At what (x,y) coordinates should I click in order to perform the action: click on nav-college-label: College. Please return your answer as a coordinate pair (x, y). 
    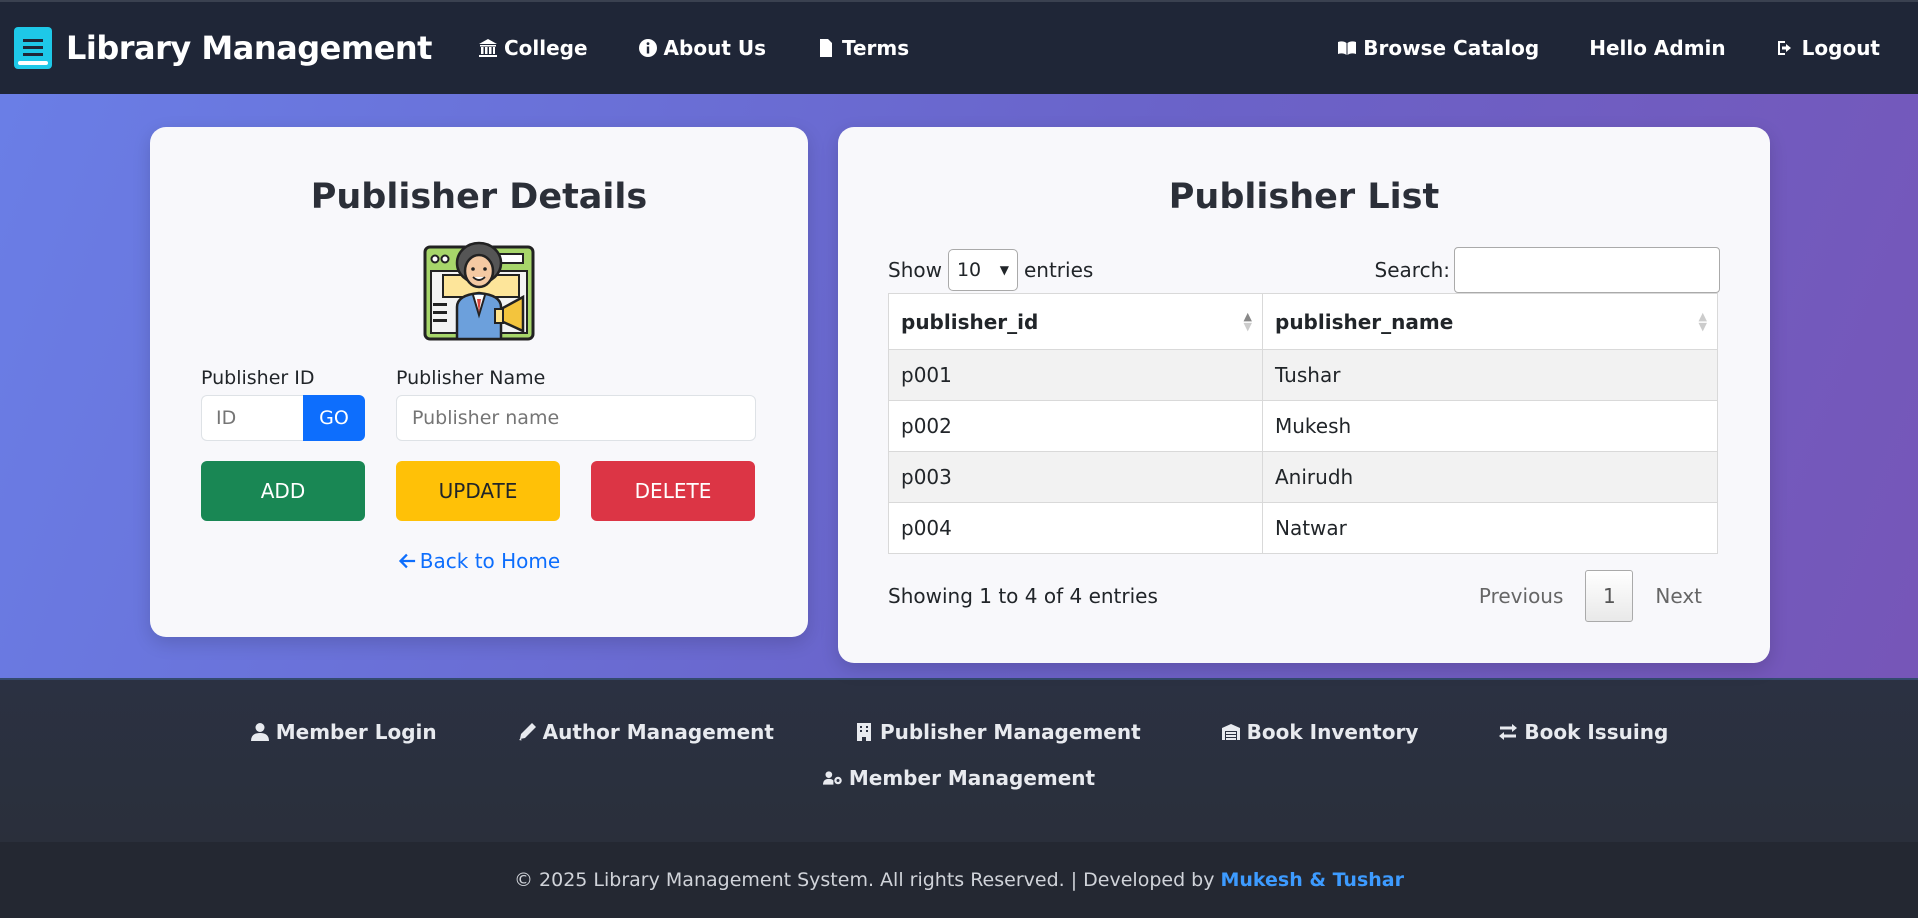
    Looking at the image, I should click on (545, 48).